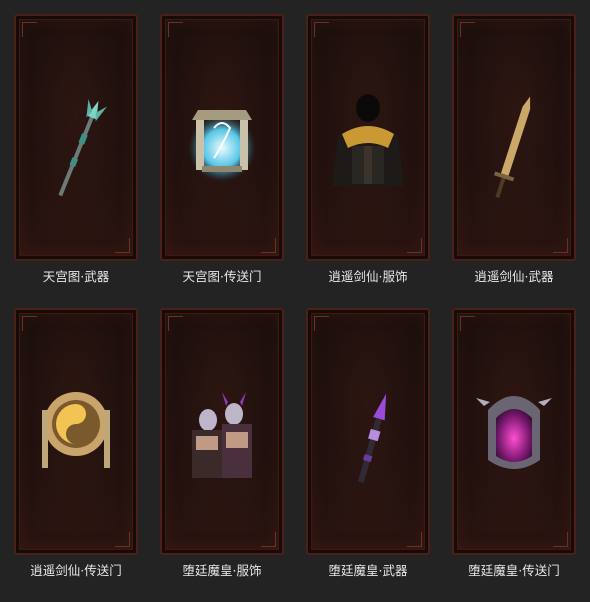 The height and width of the screenshot is (602, 590). I want to click on sword-icon, so click(512, 147).